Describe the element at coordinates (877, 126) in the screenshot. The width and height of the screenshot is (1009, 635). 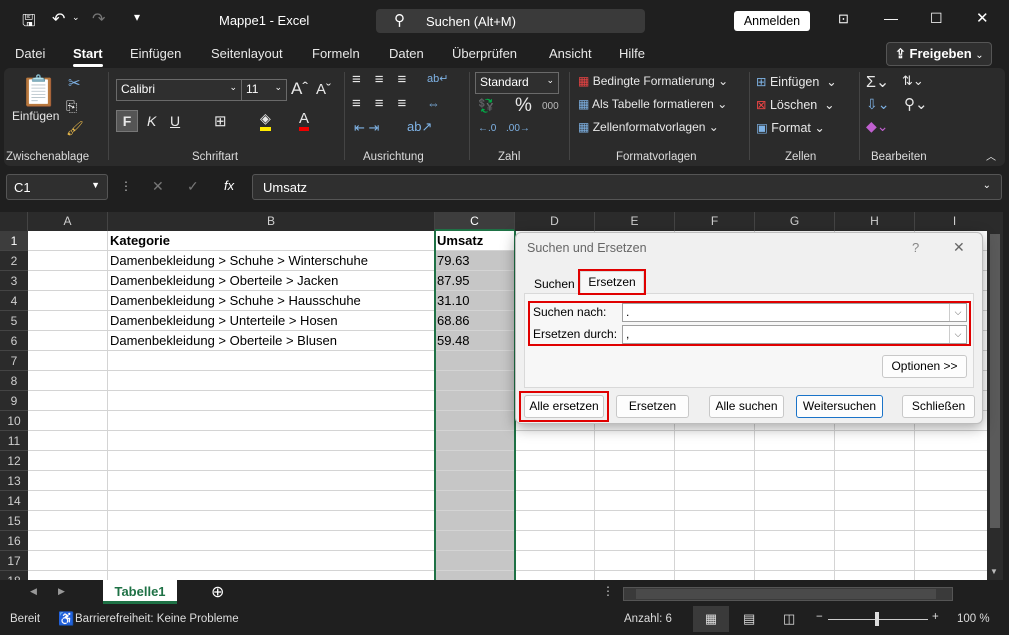
I see `clear-icon: ◆⌄` at that location.